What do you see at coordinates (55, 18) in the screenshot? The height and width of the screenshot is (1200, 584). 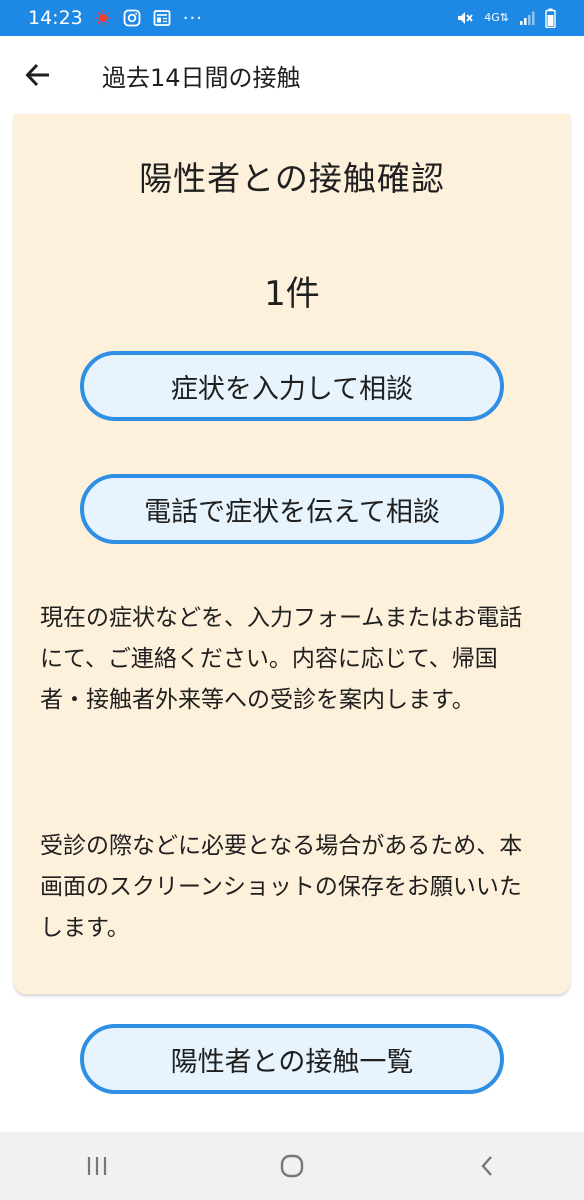 I see `status-time: 14:23` at bounding box center [55, 18].